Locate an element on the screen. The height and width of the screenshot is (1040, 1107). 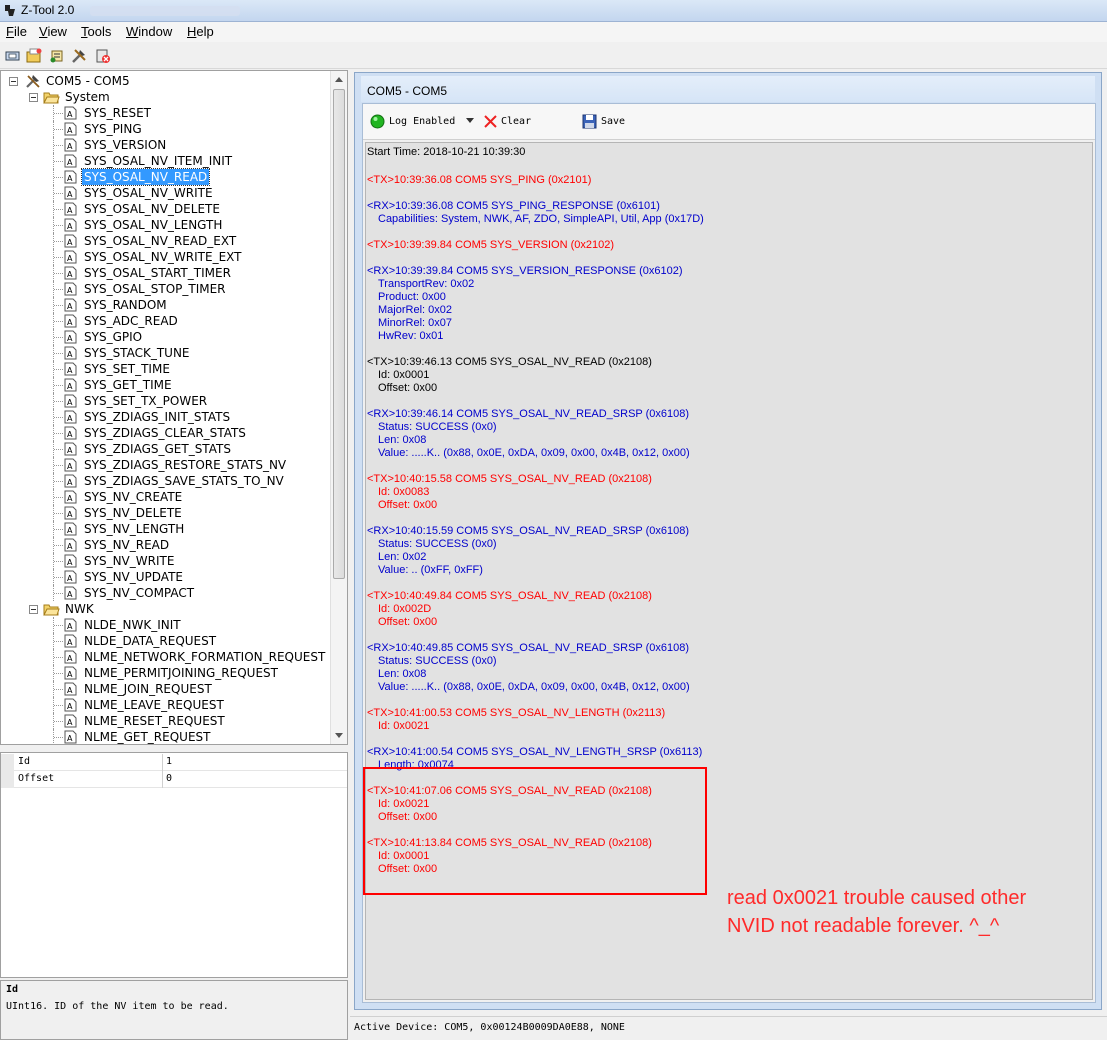
property-row-id: Id 1 is located at coordinates (174, 762).